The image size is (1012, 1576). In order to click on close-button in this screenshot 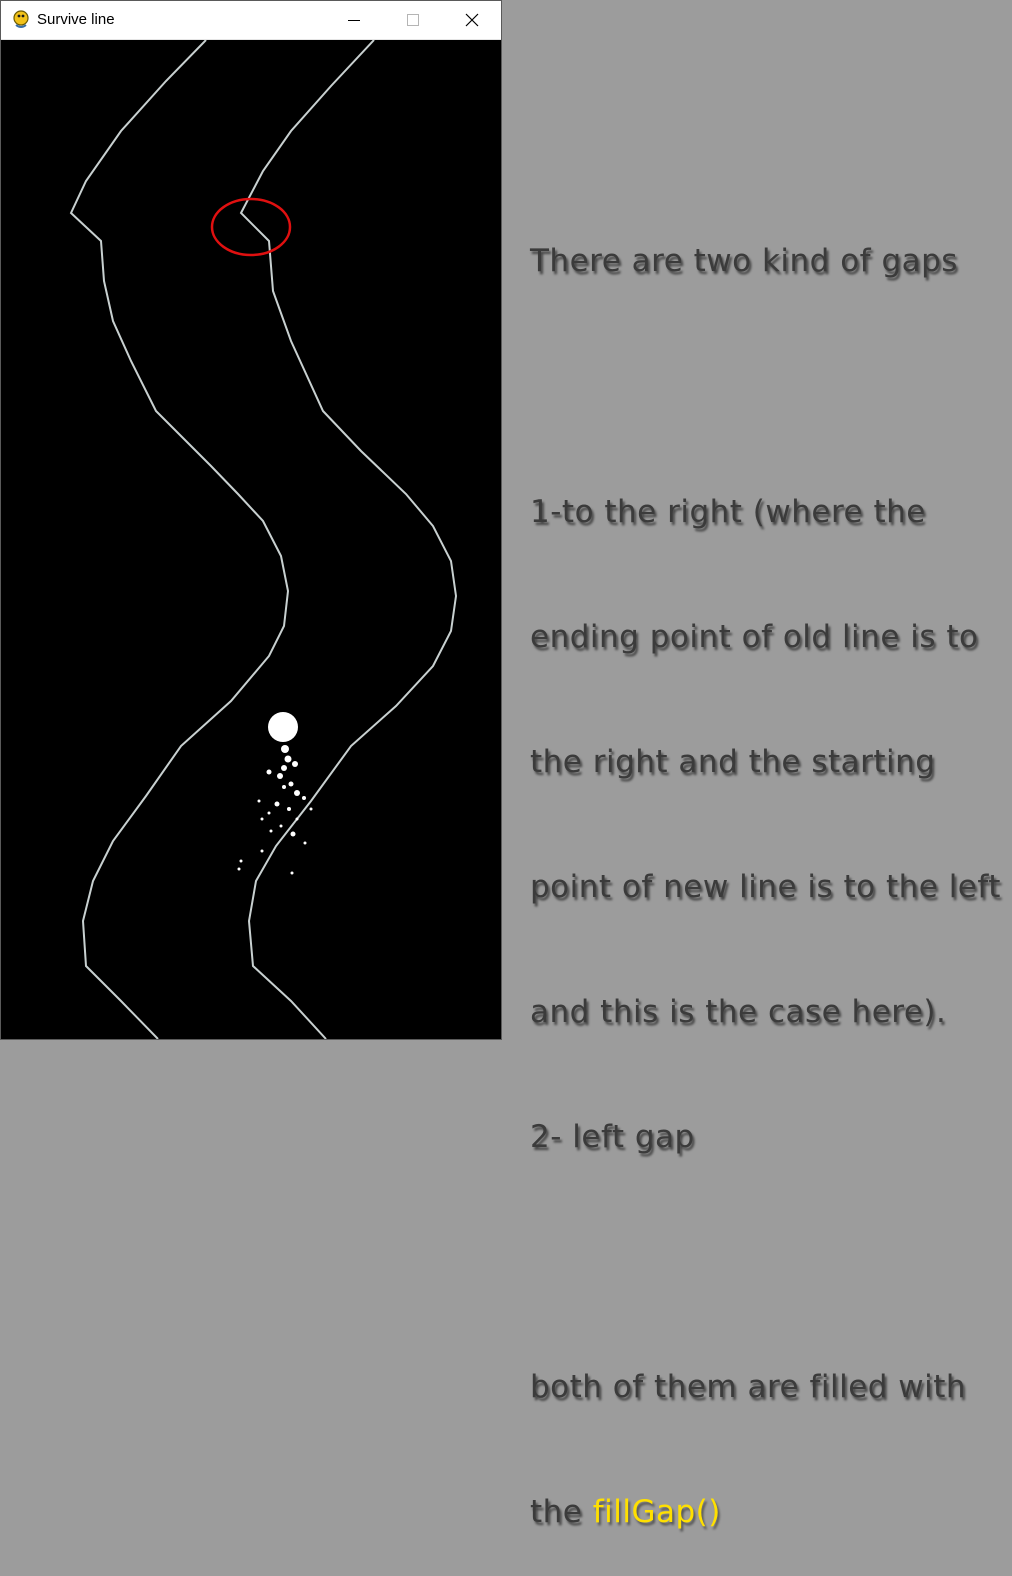, I will do `click(472, 20)`.